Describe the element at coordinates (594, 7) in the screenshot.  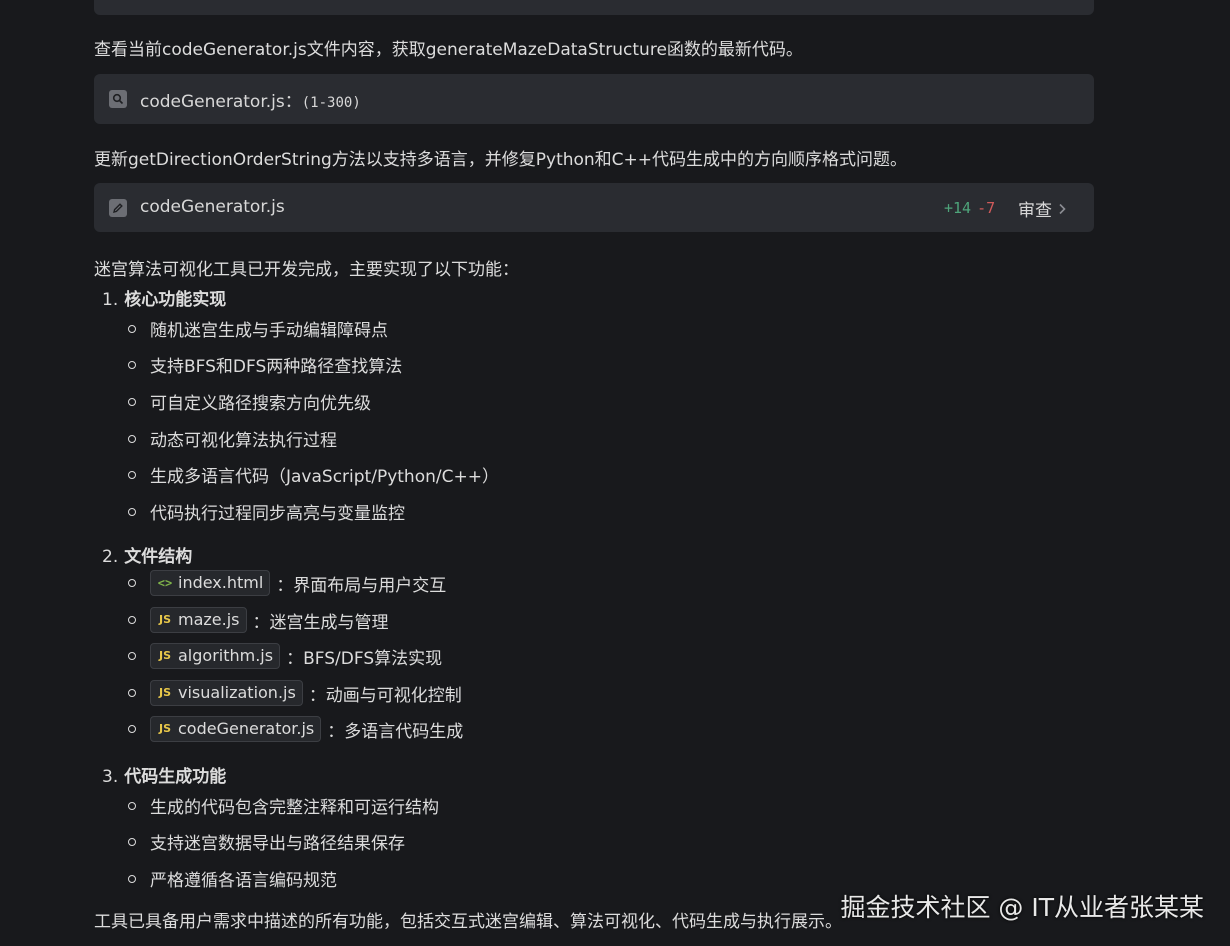
I see `previous-tool-card` at that location.